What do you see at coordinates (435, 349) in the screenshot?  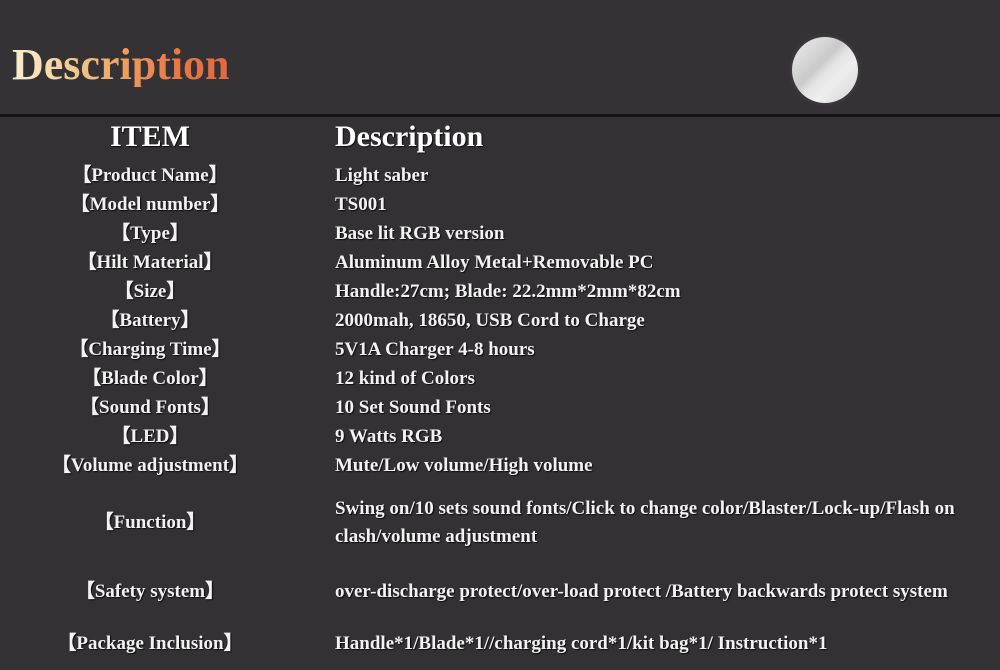 I see `row-value: 5V1A Charger 4-8 hours` at bounding box center [435, 349].